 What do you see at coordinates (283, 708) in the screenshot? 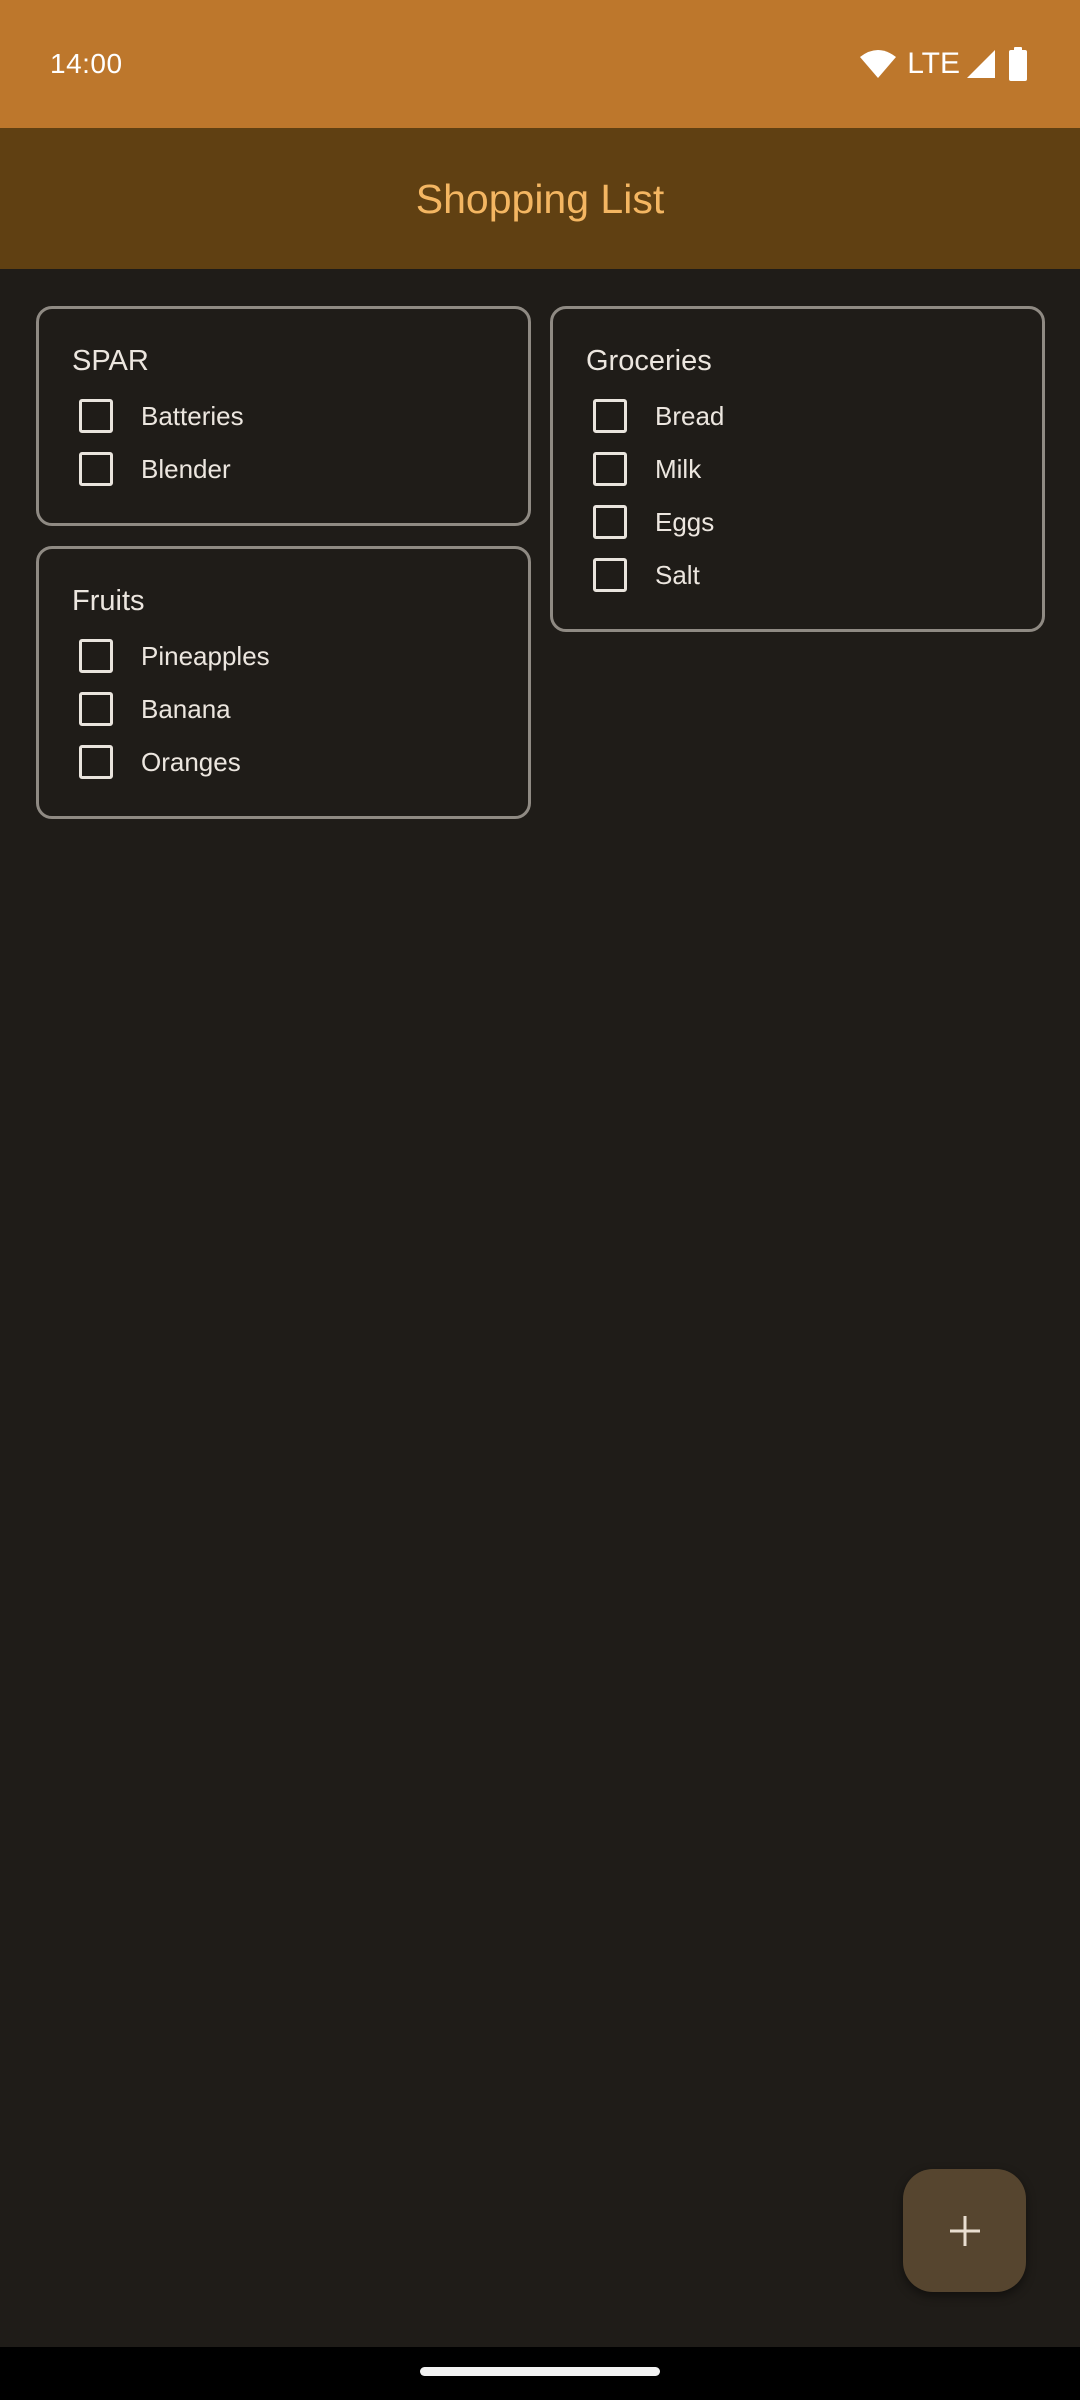
I see `list-item: Banana` at bounding box center [283, 708].